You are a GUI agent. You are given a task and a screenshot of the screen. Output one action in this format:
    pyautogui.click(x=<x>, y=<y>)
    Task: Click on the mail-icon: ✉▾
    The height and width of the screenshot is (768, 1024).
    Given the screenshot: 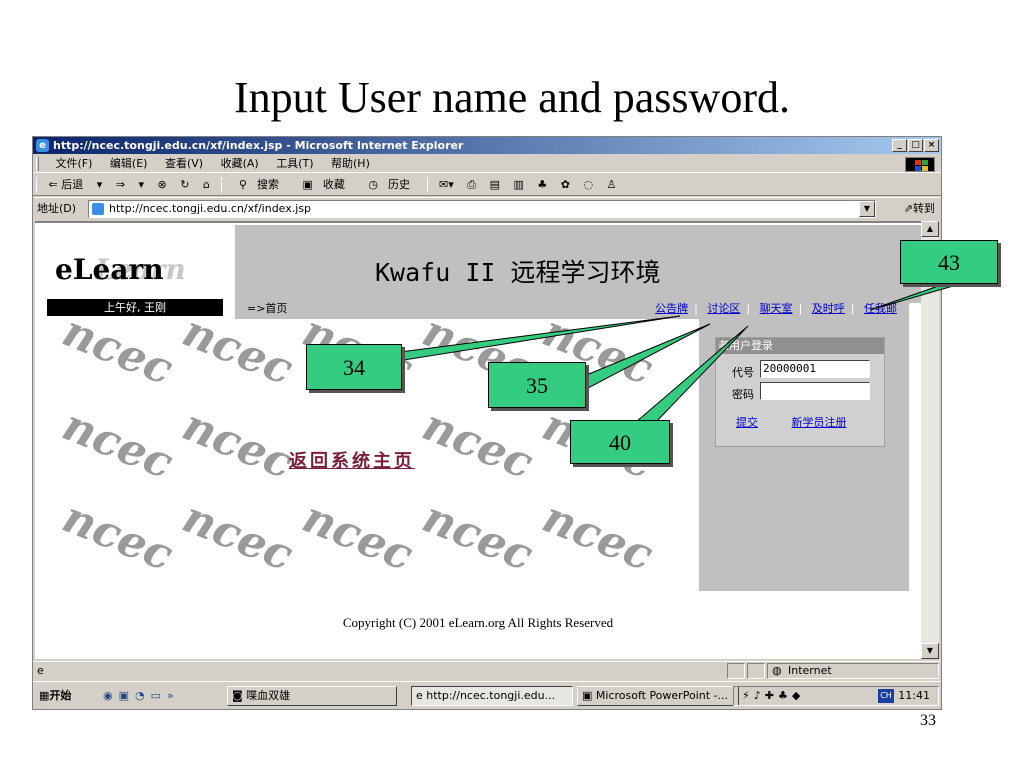 What is the action you would take?
    pyautogui.click(x=446, y=185)
    